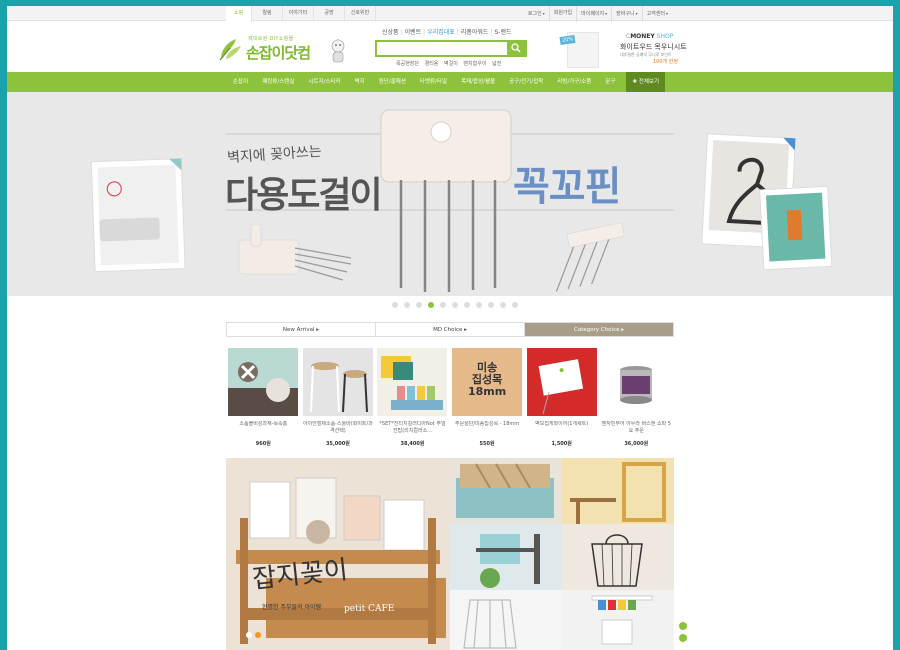  I want to click on product-name: 소품볼비성과재-목속홈, so click(263, 424).